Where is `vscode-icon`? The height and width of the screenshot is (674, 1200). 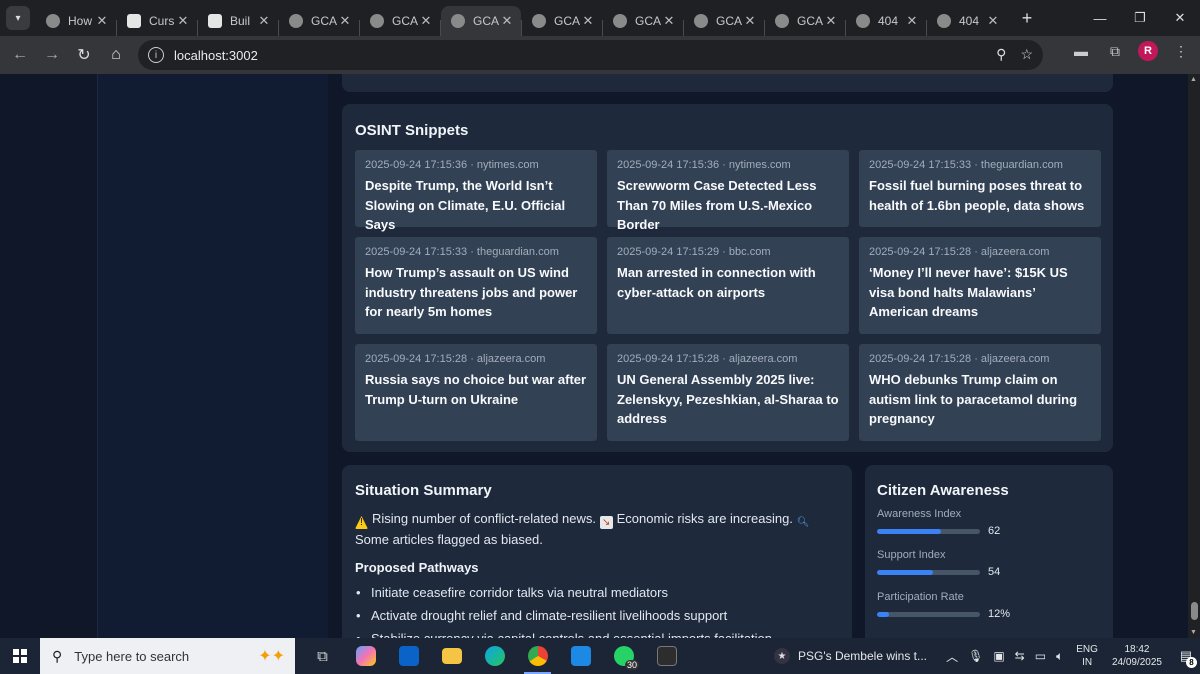 vscode-icon is located at coordinates (580, 656).